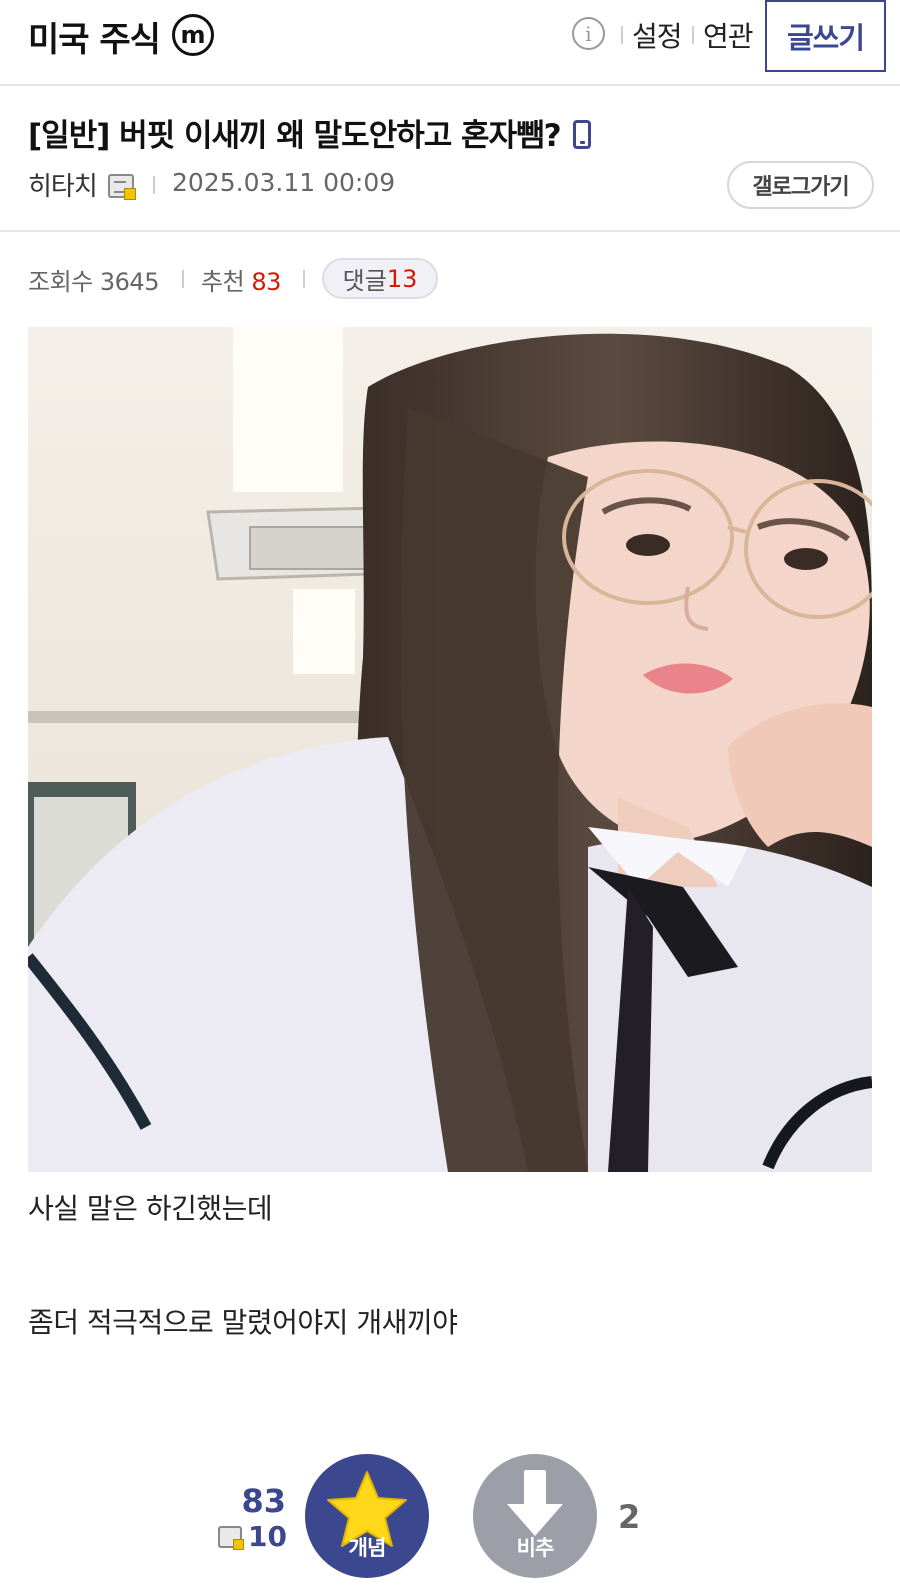 The image size is (900, 1594). What do you see at coordinates (367, 1548) in the screenshot?
I see `upvote-label: 개념` at bounding box center [367, 1548].